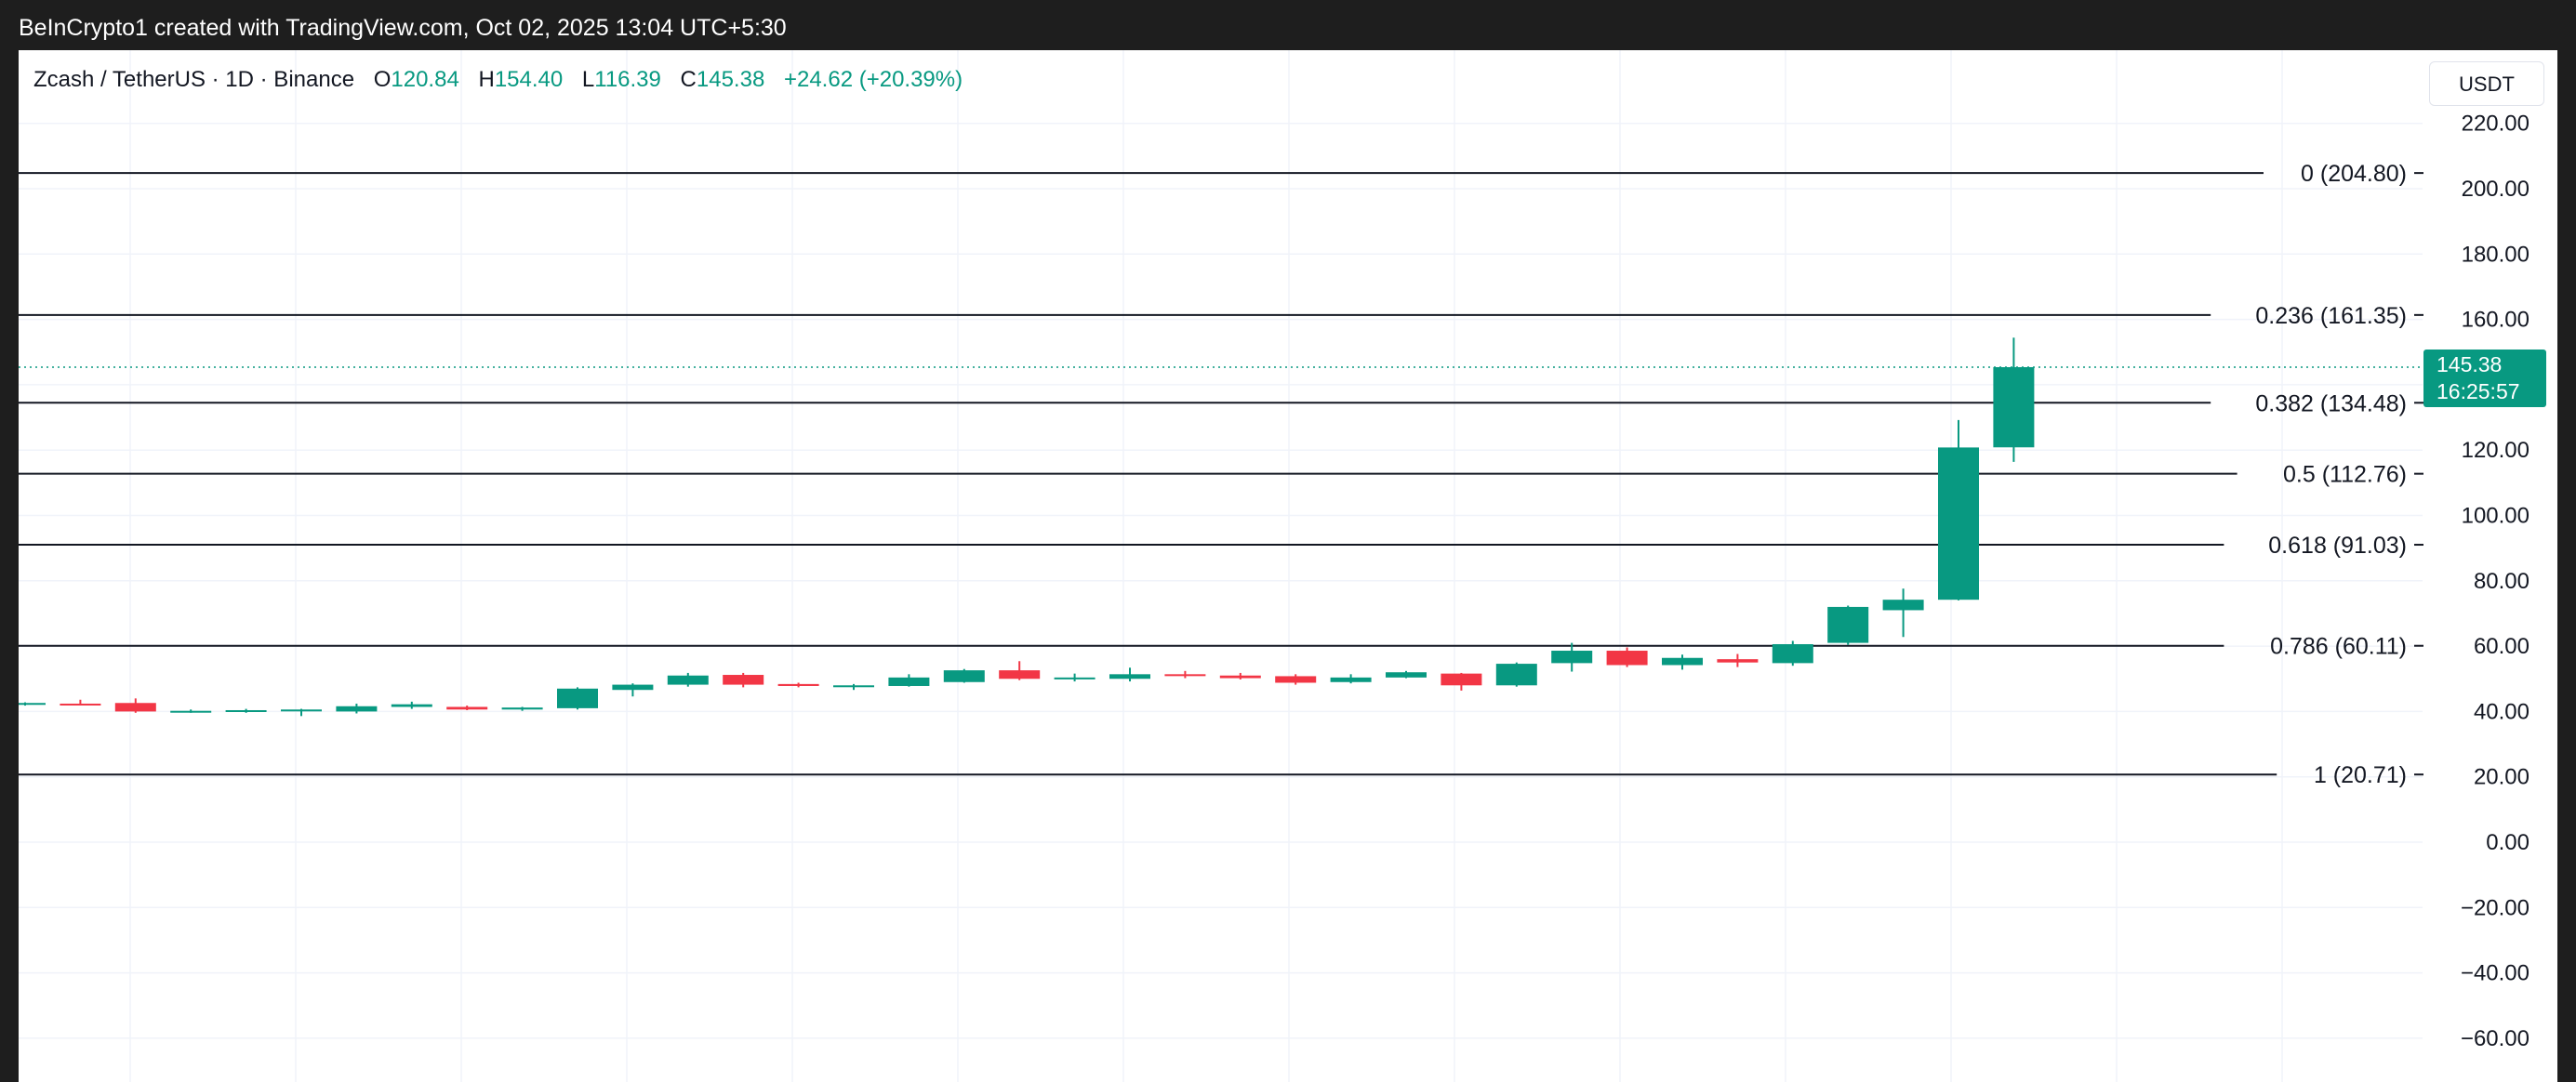  What do you see at coordinates (2502, 712) in the screenshot?
I see `y-tick-label: 40.00` at bounding box center [2502, 712].